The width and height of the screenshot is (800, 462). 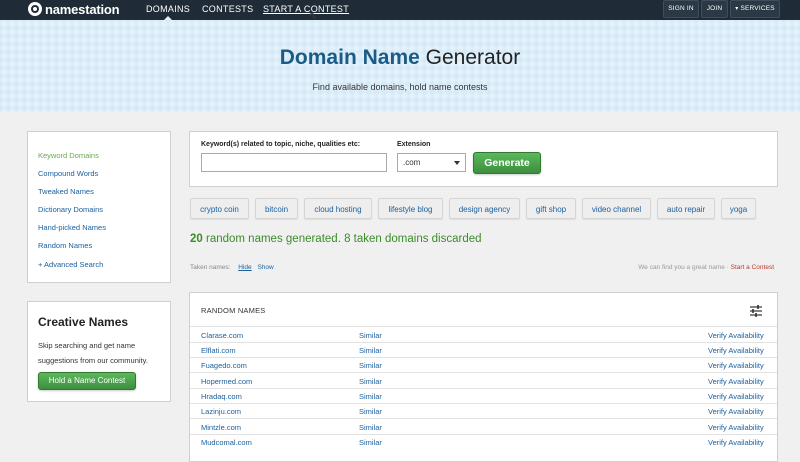 What do you see at coordinates (227, 10) in the screenshot?
I see `nav-contests: CONTESTS` at bounding box center [227, 10].